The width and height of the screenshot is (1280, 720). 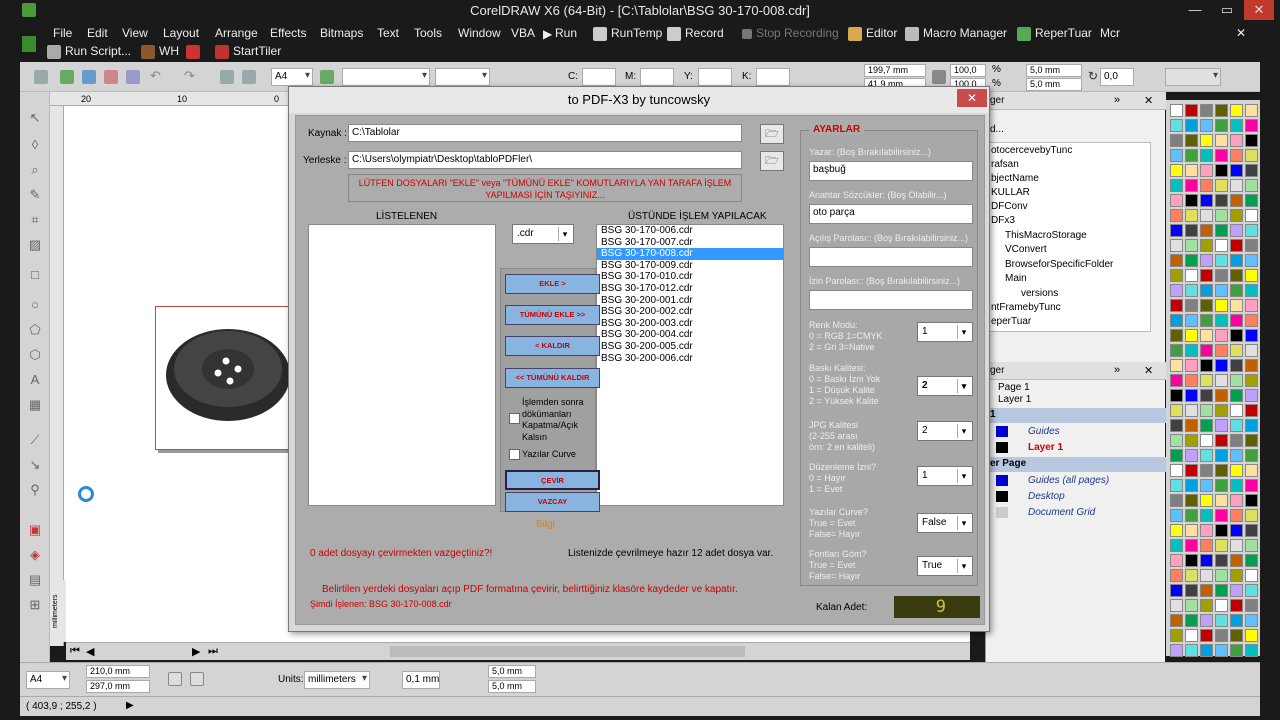 What do you see at coordinates (133, 77) in the screenshot?
I see `cut-icon` at bounding box center [133, 77].